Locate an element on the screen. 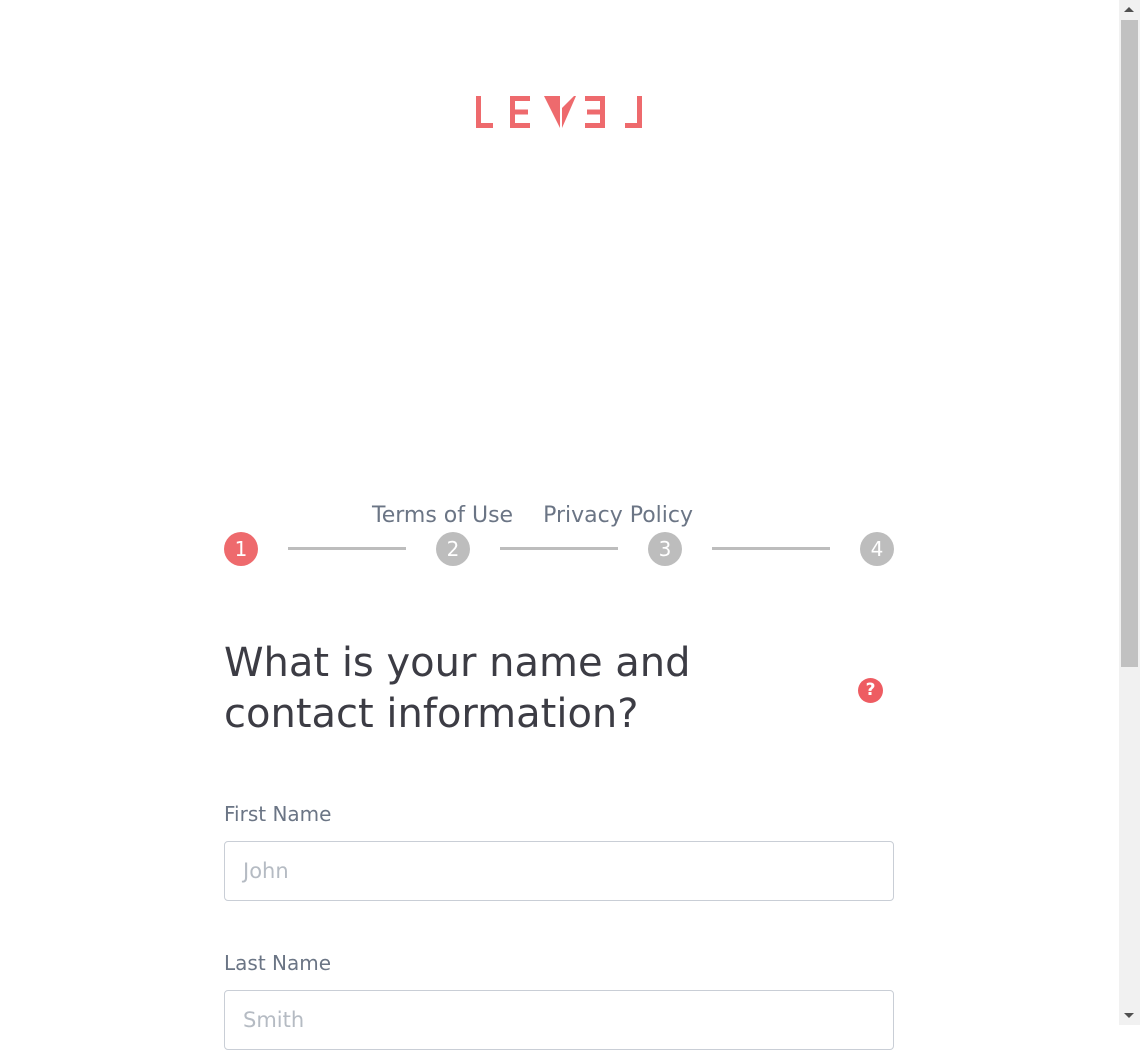  help-icon: ? is located at coordinates (870, 690).